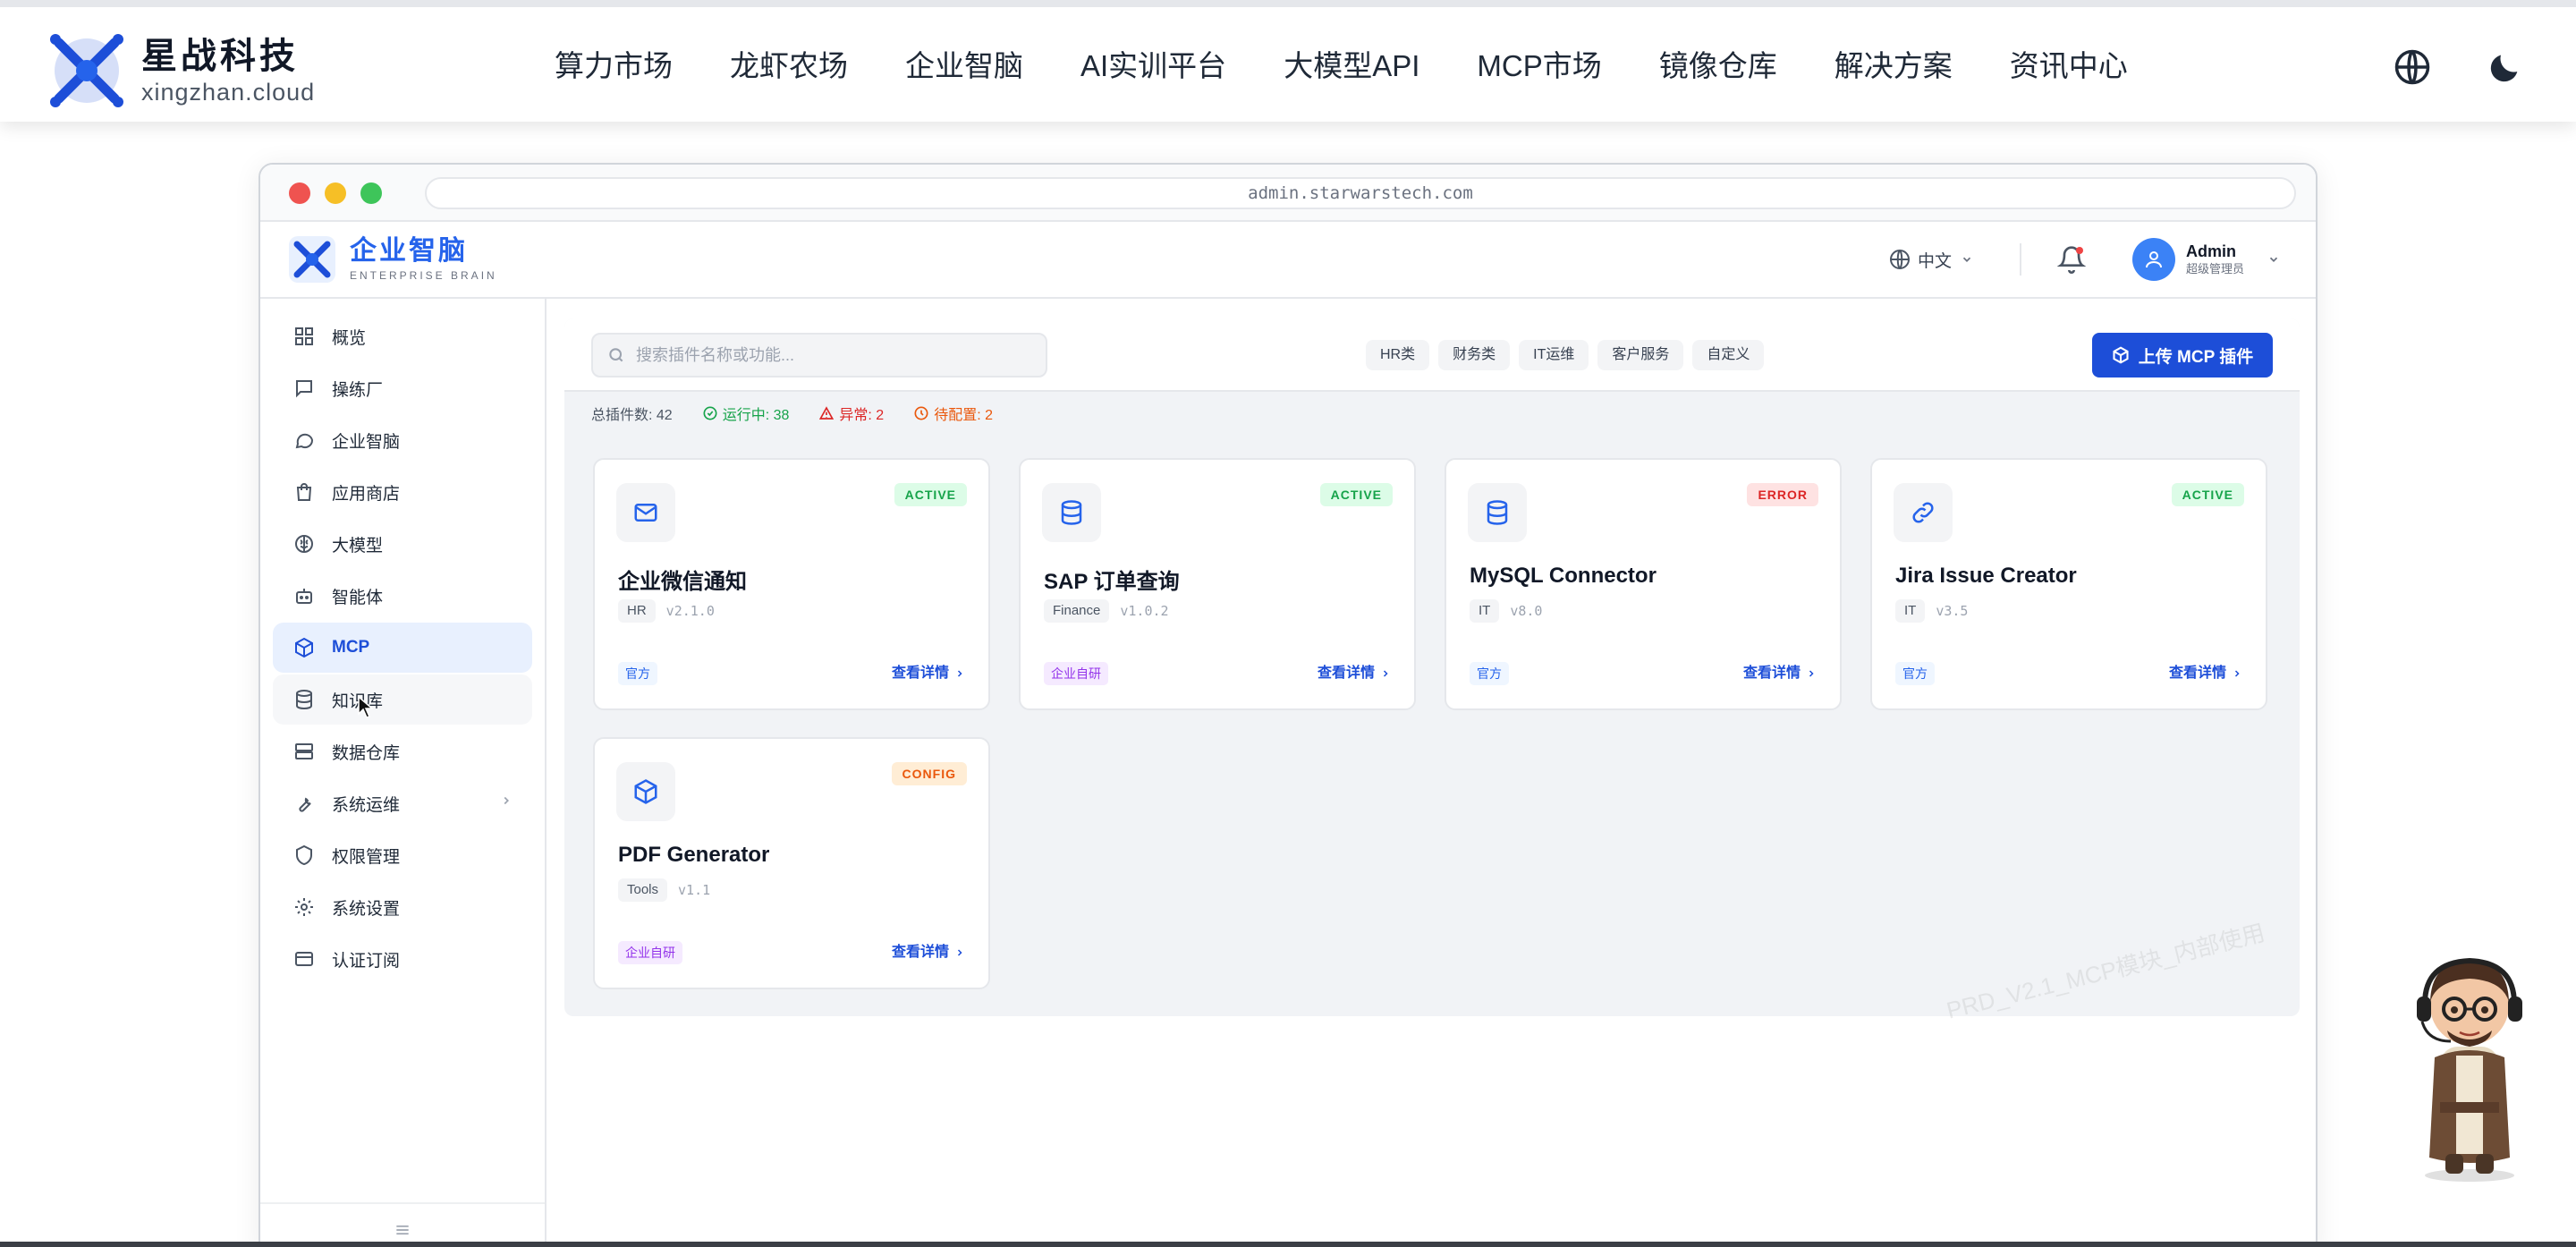  Describe the element at coordinates (299, 193) in the screenshot. I see `window-close-button` at that location.